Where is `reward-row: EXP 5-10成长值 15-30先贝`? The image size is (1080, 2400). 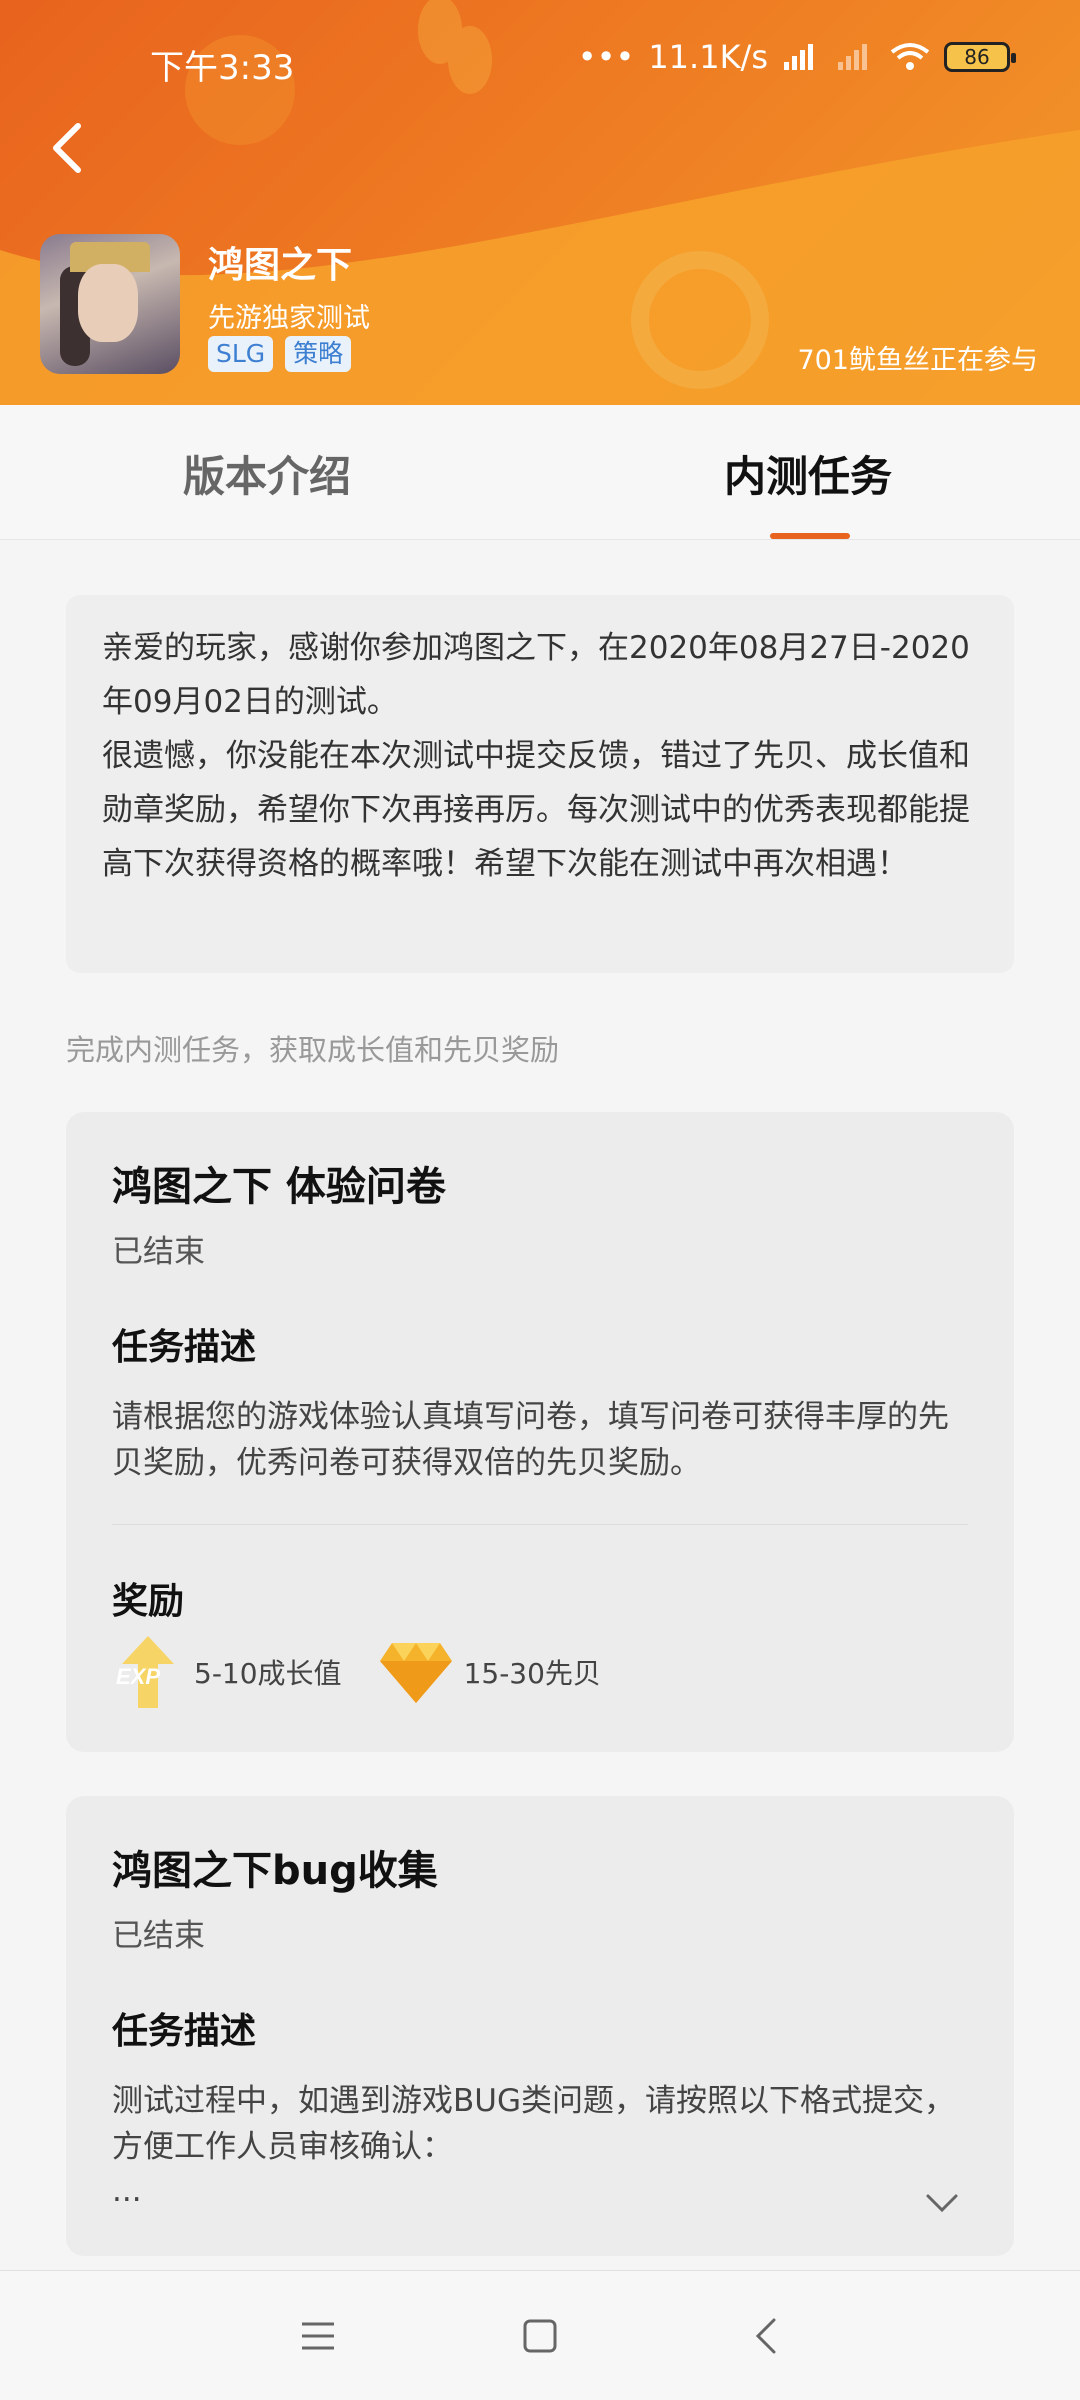
reward-row: EXP 5-10成长值 15-30先贝 is located at coordinates (374, 1672).